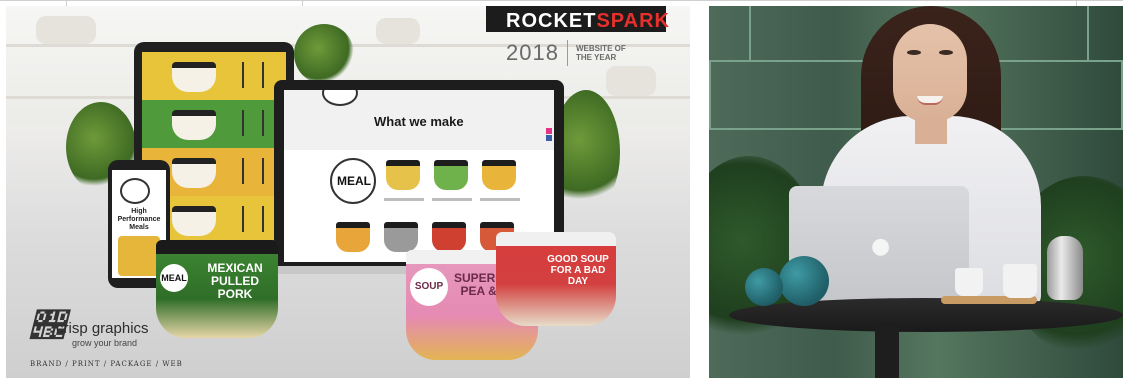 The width and height of the screenshot is (1123, 378). I want to click on meal-badge-text: MEAL, so click(354, 181).